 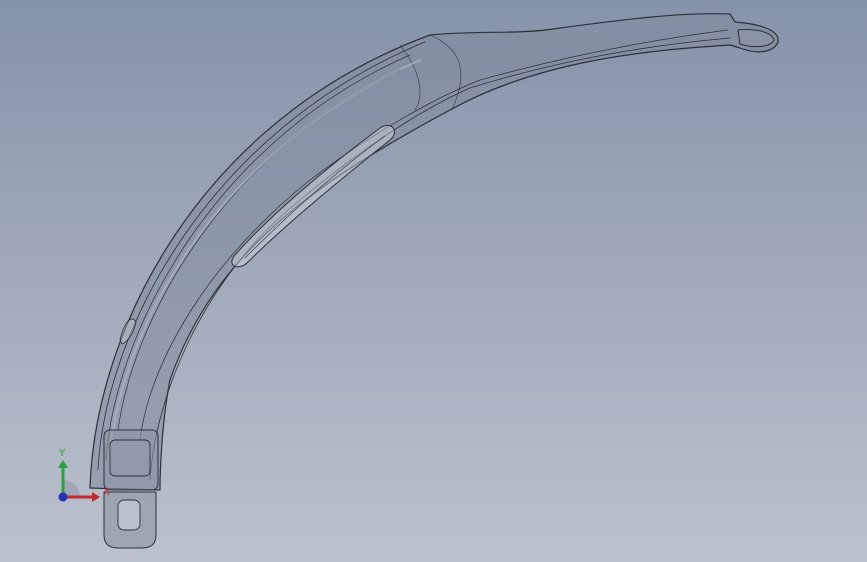 I want to click on x-axis-arrow, so click(x=96, y=497).